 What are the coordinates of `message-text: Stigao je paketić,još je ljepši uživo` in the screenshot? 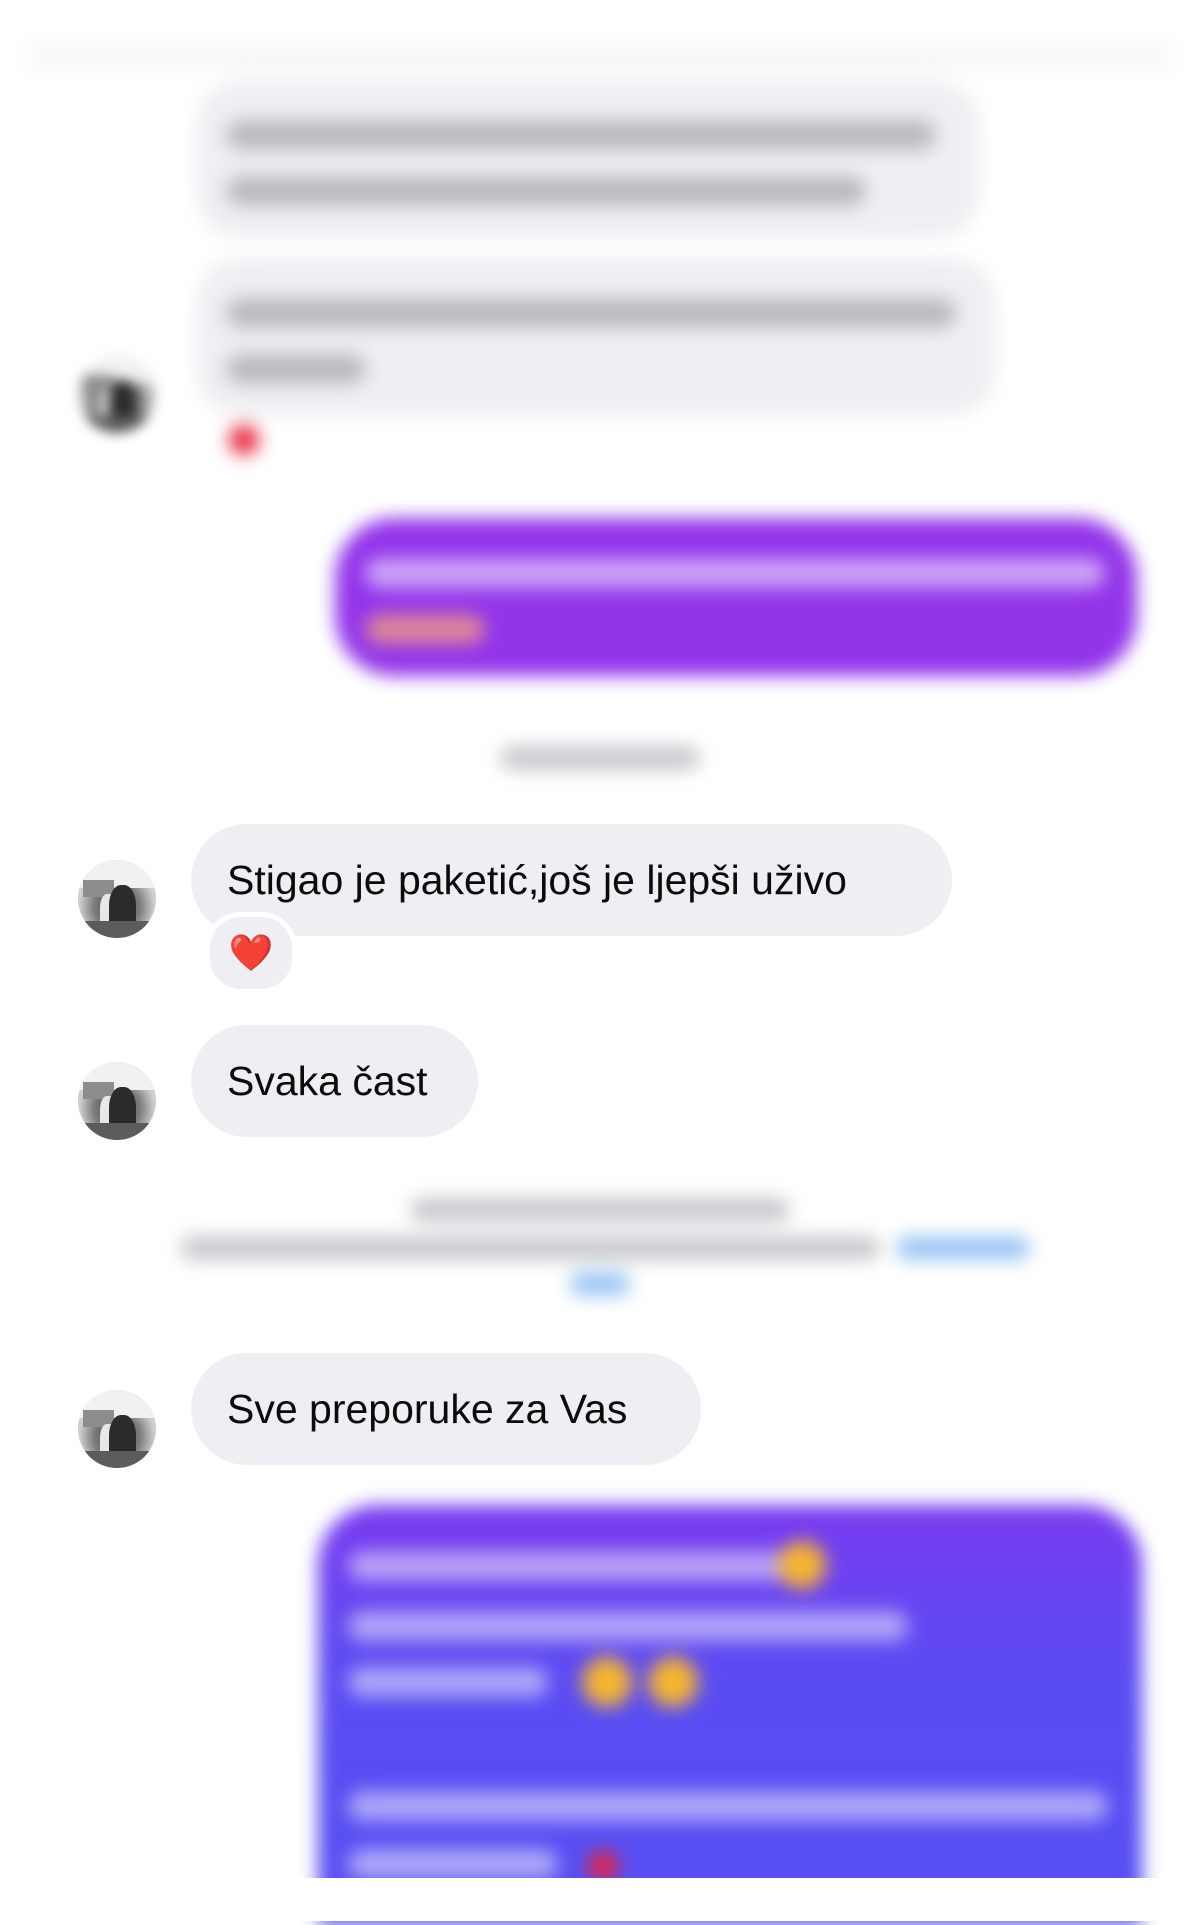 It's located at (537, 879).